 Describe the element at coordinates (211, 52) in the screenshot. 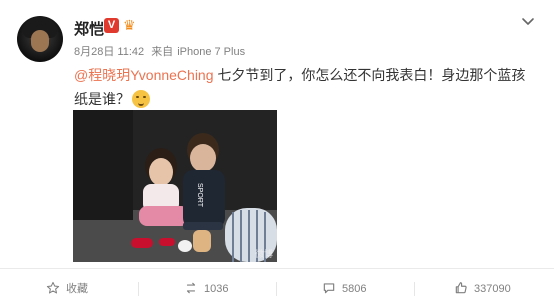

I see `post-source-device: iPhone 7 Plus` at that location.